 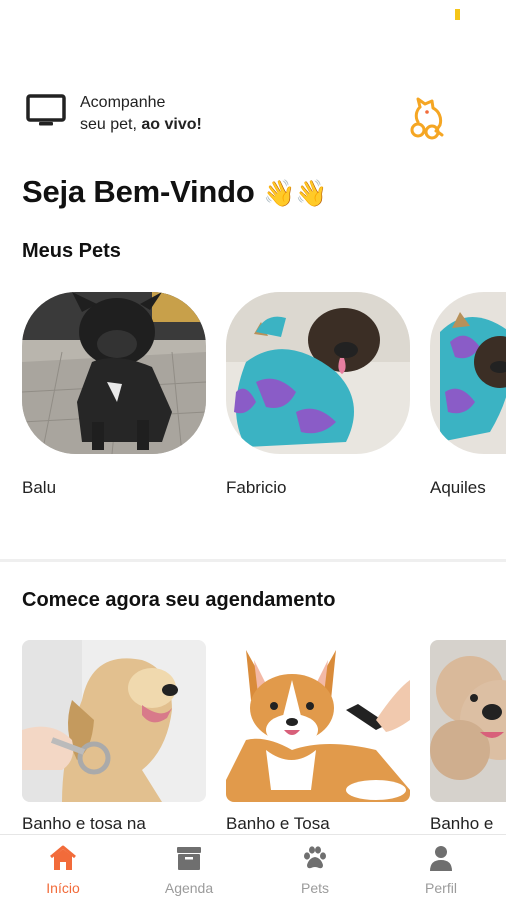 I want to click on pet-name: Balu, so click(x=39, y=487).